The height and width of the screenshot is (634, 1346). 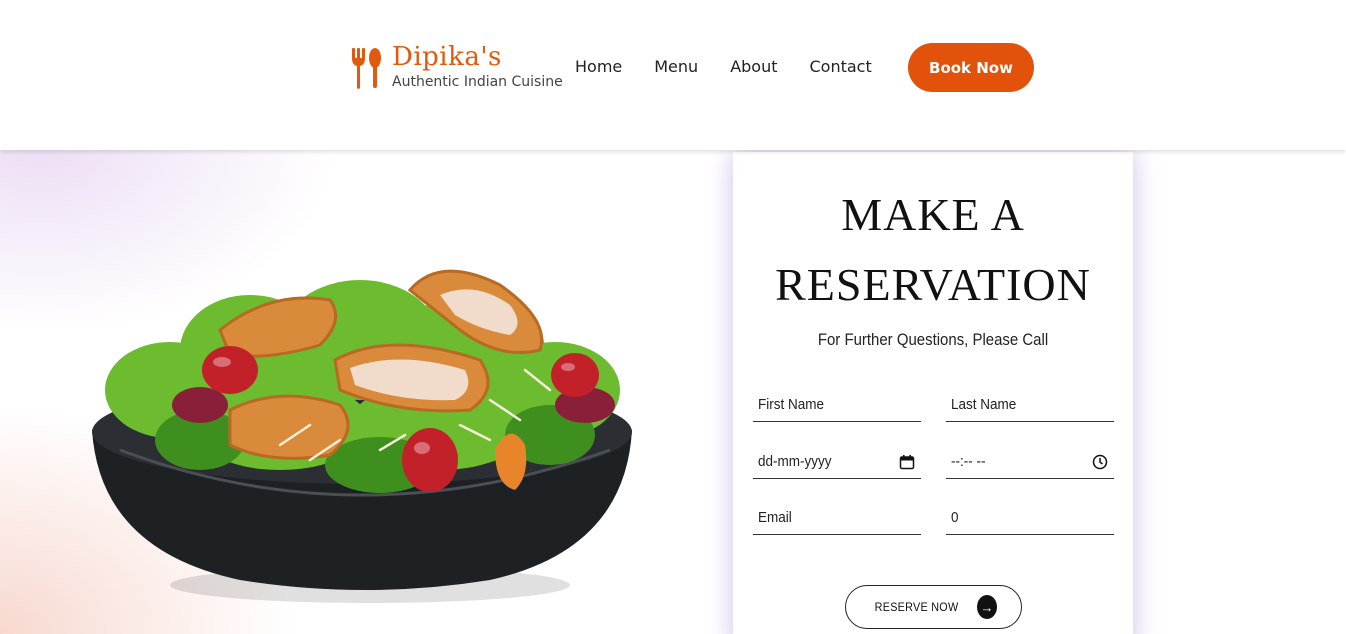 I want to click on fork-spoon-icon, so click(x=366, y=68).